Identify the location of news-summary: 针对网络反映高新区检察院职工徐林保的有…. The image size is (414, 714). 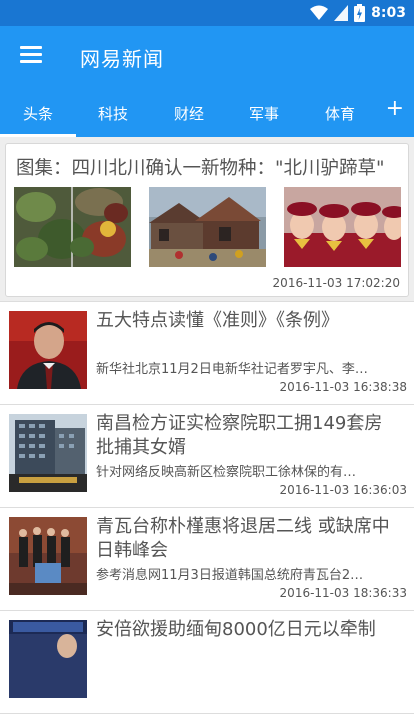
(226, 472).